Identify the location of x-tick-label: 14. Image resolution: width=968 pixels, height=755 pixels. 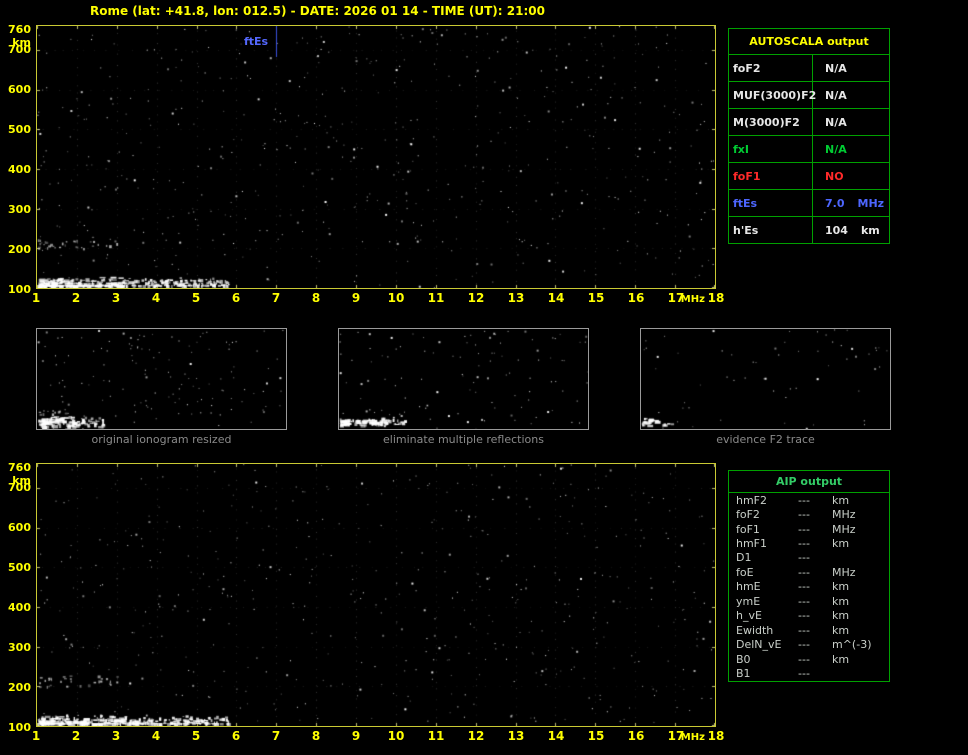
(556, 298).